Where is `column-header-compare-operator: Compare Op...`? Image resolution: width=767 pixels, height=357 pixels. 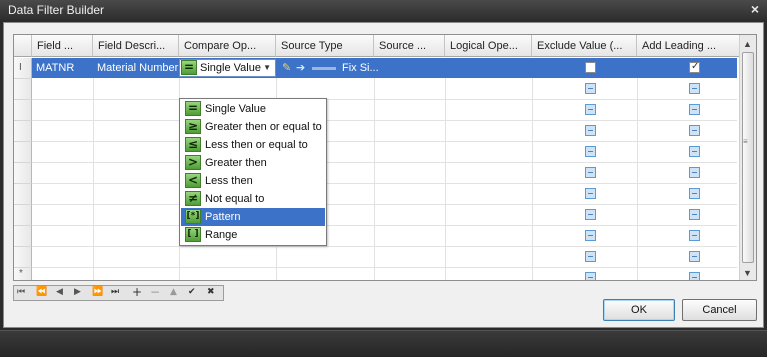 column-header-compare-operator: Compare Op... is located at coordinates (227, 46).